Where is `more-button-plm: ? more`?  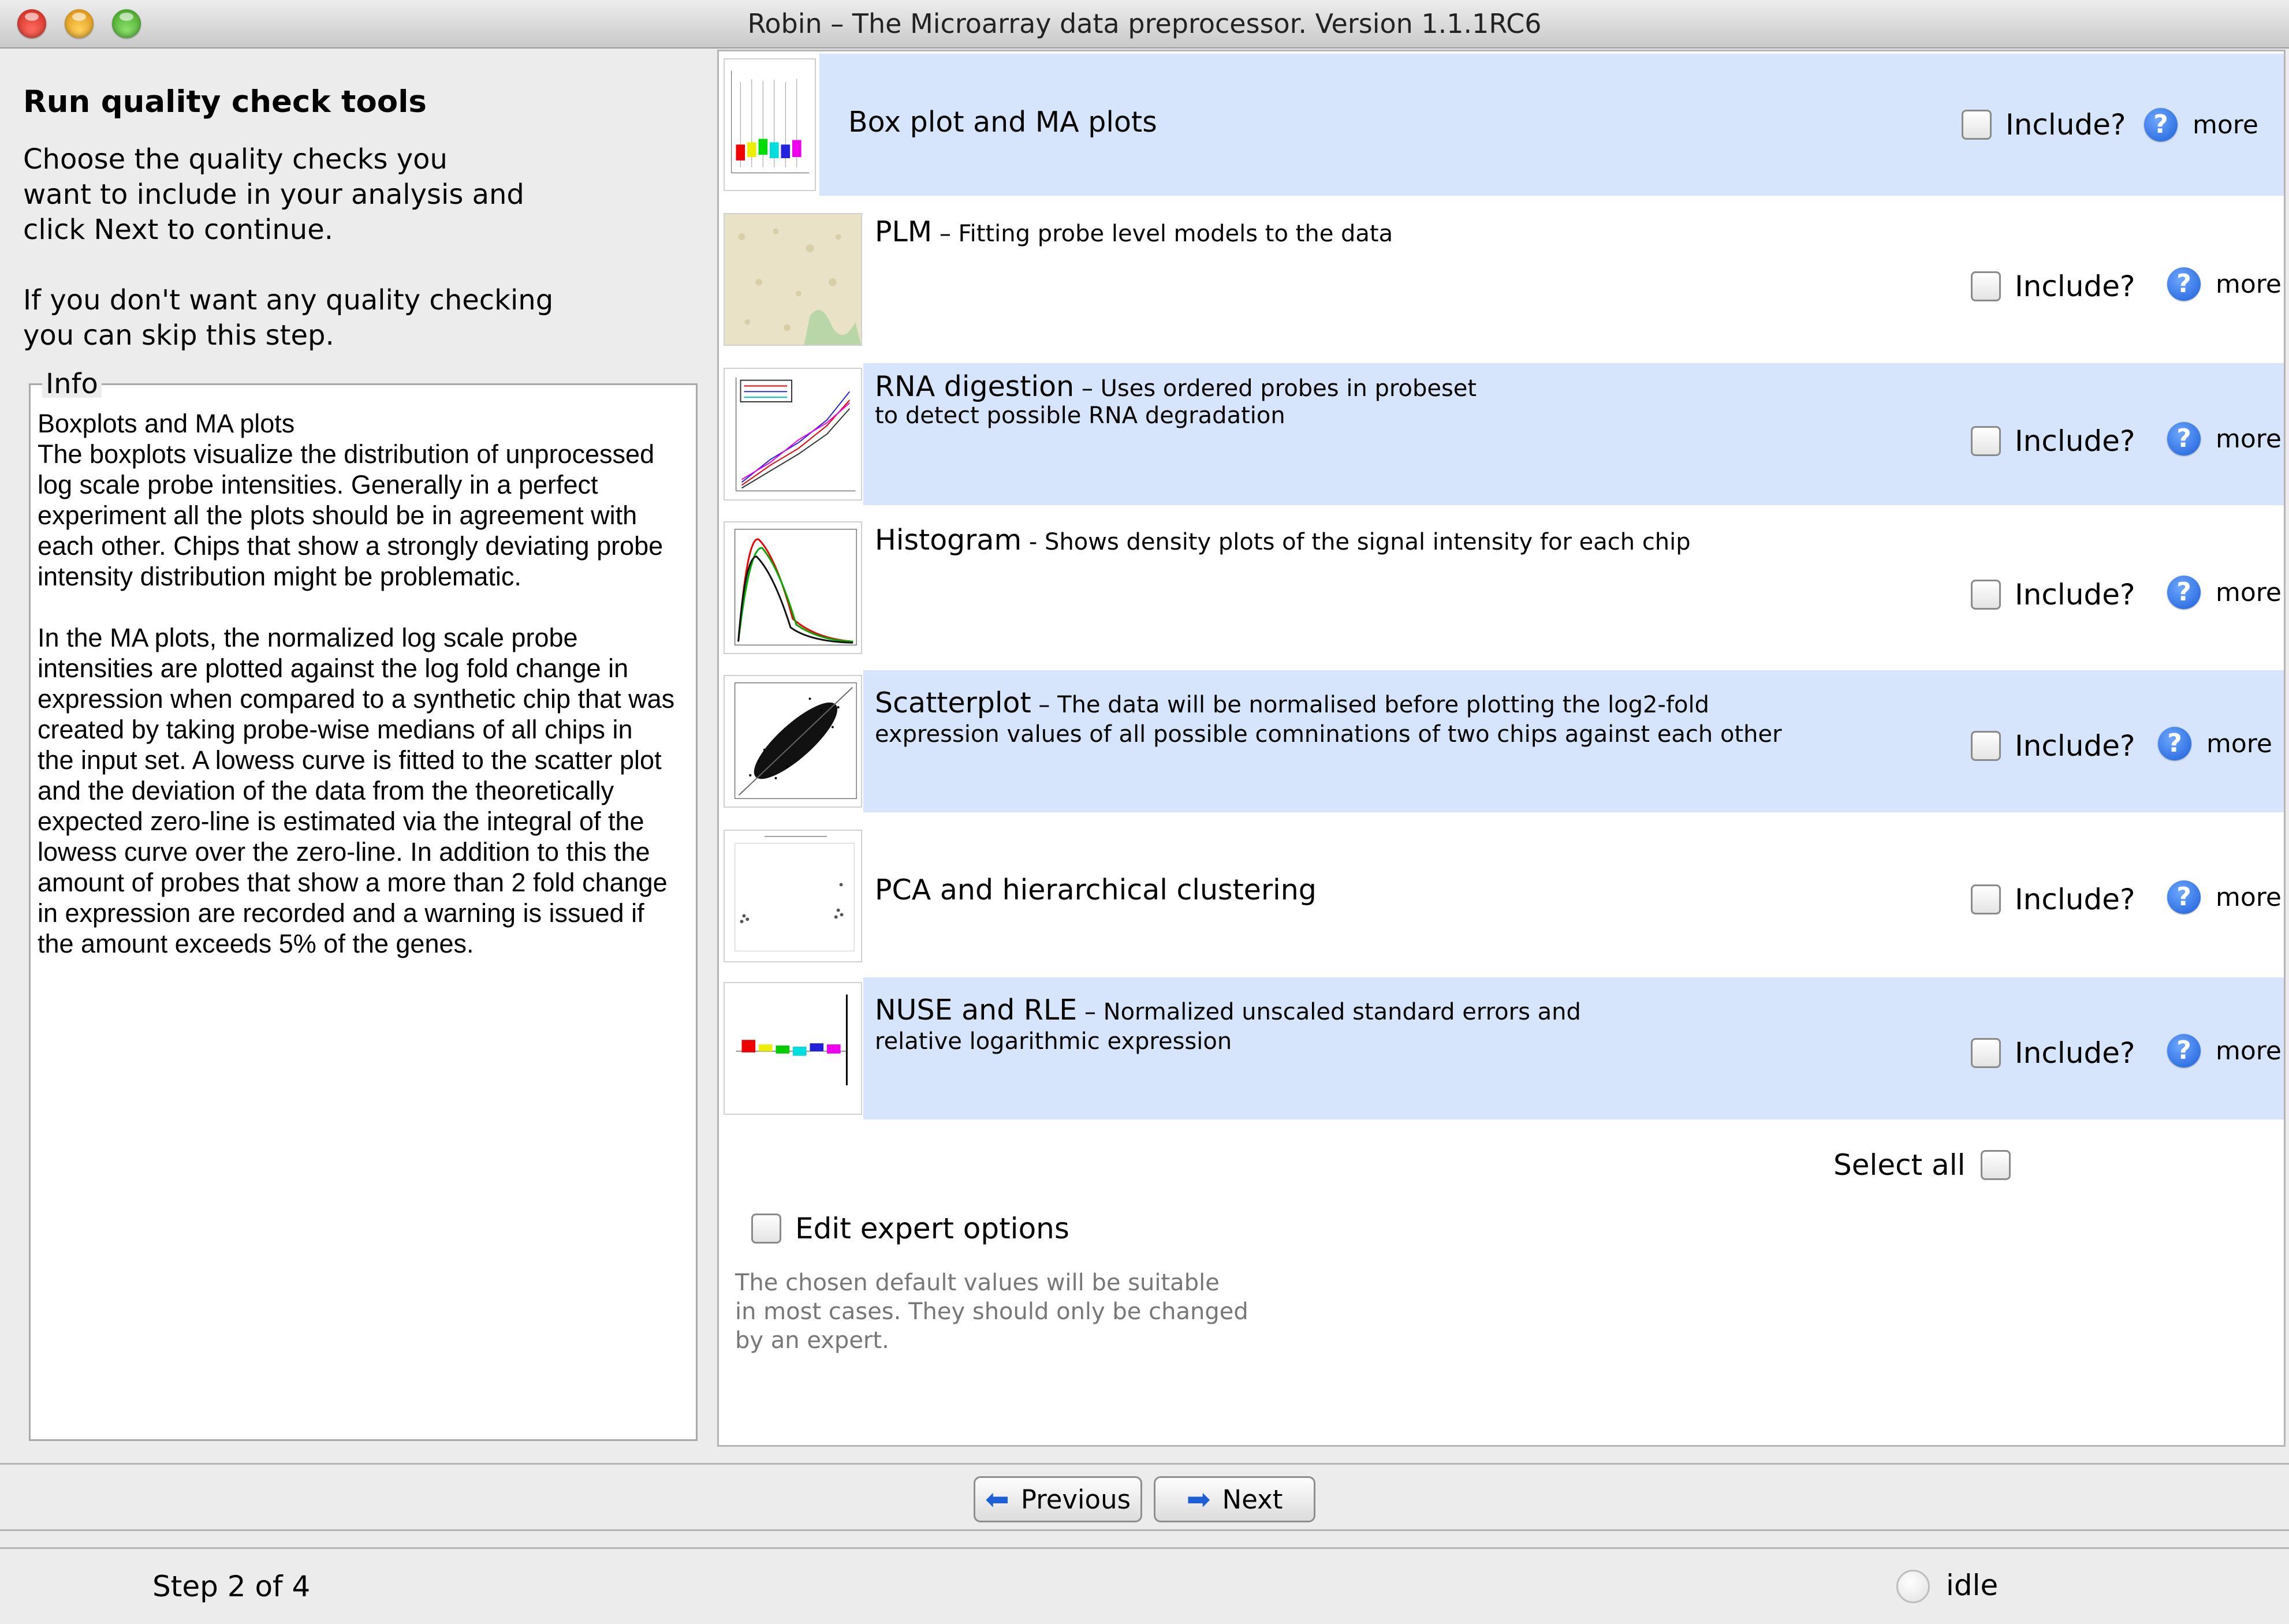
more-button-plm: ? more is located at coordinates (2224, 284).